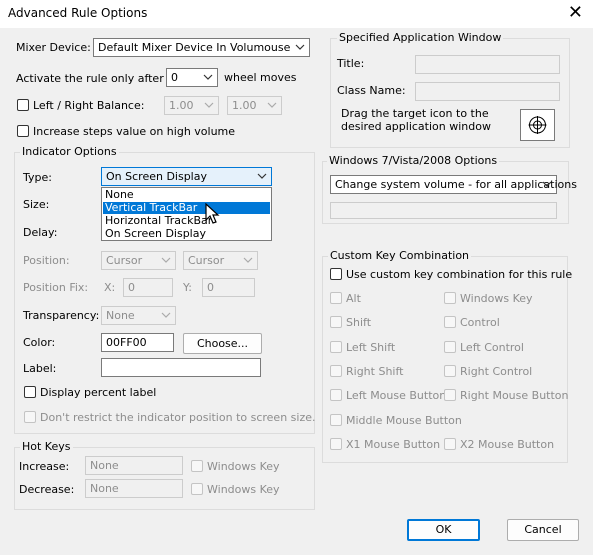 Image resolution: width=593 pixels, height=555 pixels. Describe the element at coordinates (156, 176) in the screenshot. I see `type-value: On Screen Display` at that location.